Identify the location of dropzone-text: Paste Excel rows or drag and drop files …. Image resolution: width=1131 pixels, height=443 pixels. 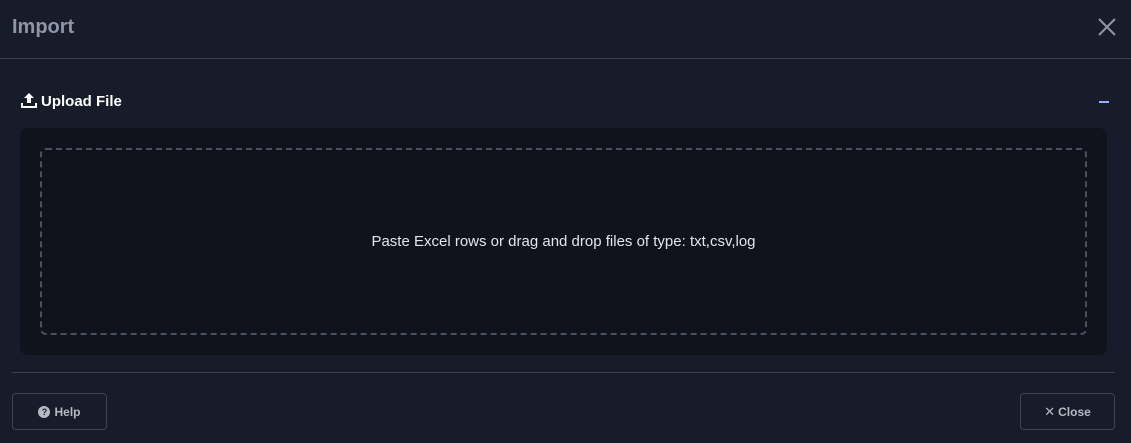
(563, 241).